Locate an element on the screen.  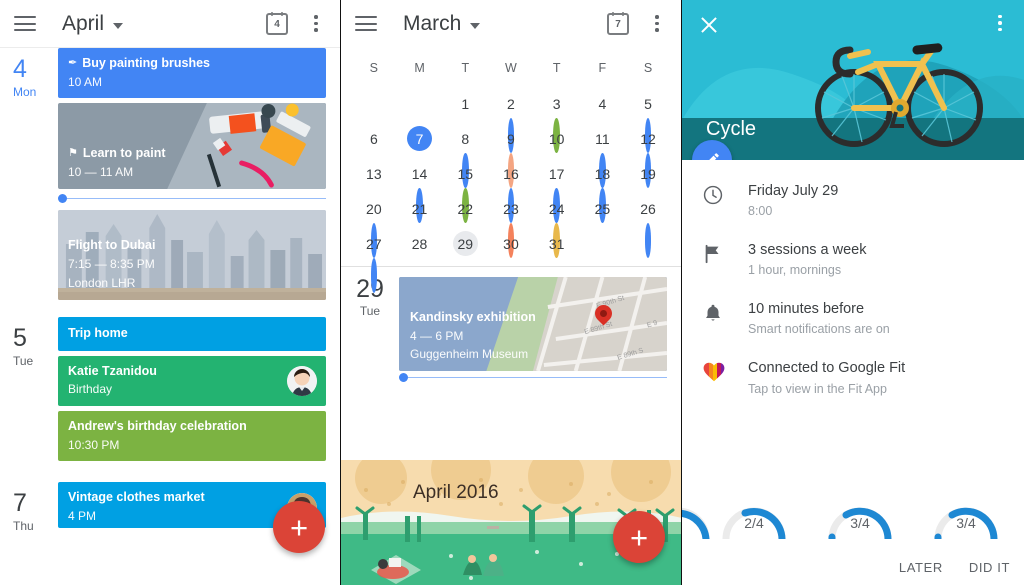
did-it-button: DID IT is located at coordinates (989, 567).